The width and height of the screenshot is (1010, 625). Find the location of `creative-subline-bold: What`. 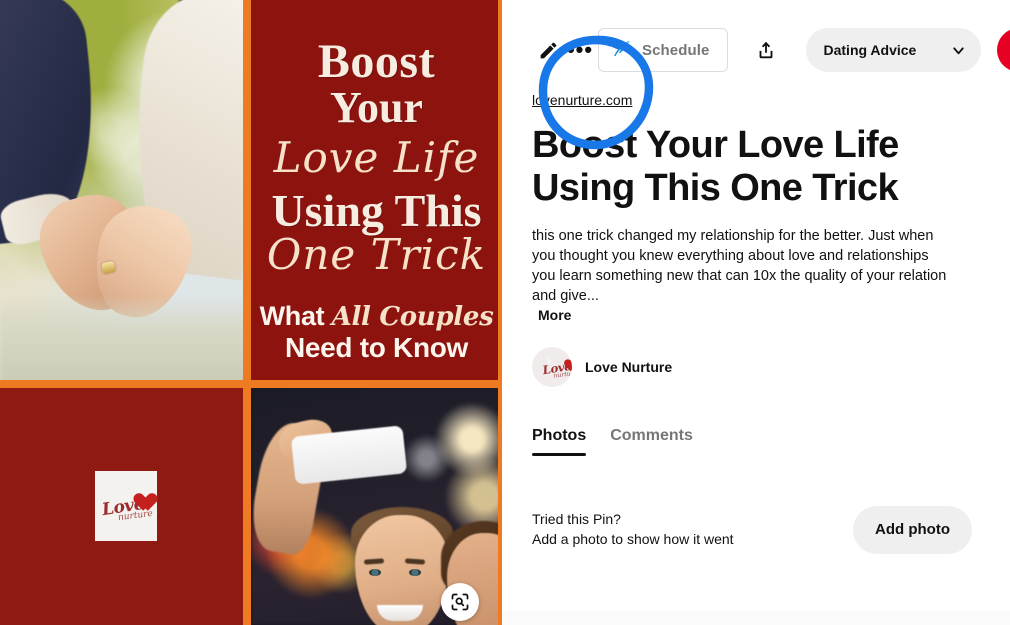

creative-subline-bold: What is located at coordinates (292, 316).